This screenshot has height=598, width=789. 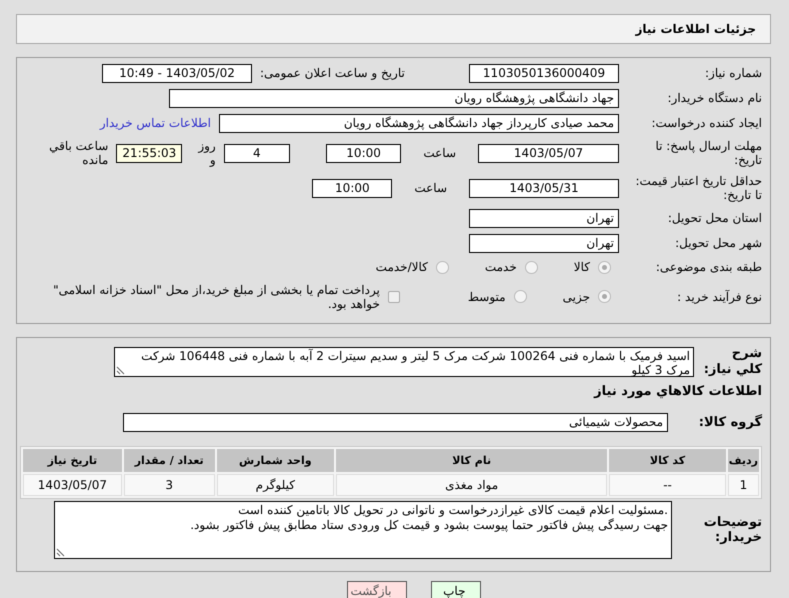 What do you see at coordinates (667, 460) in the screenshot?
I see `column-header: کد کالا` at bounding box center [667, 460].